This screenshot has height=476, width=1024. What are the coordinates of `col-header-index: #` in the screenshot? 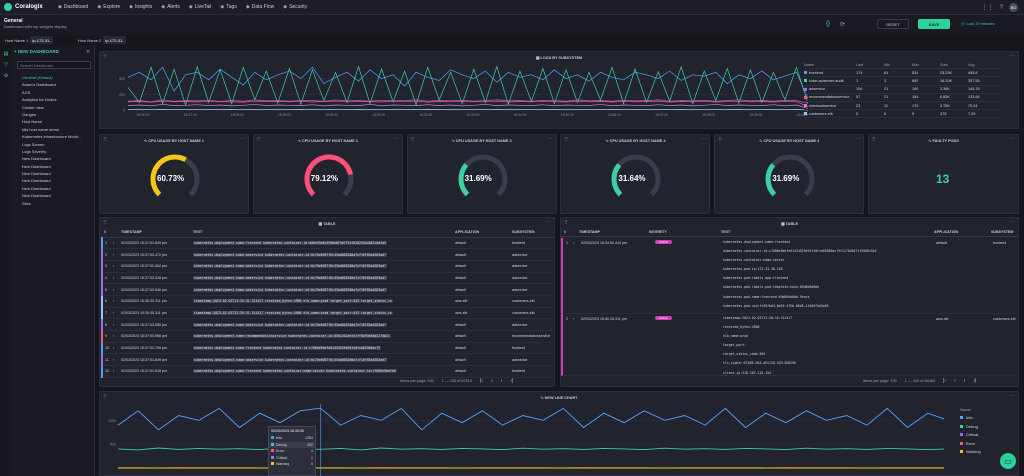 It's located at (106, 233).